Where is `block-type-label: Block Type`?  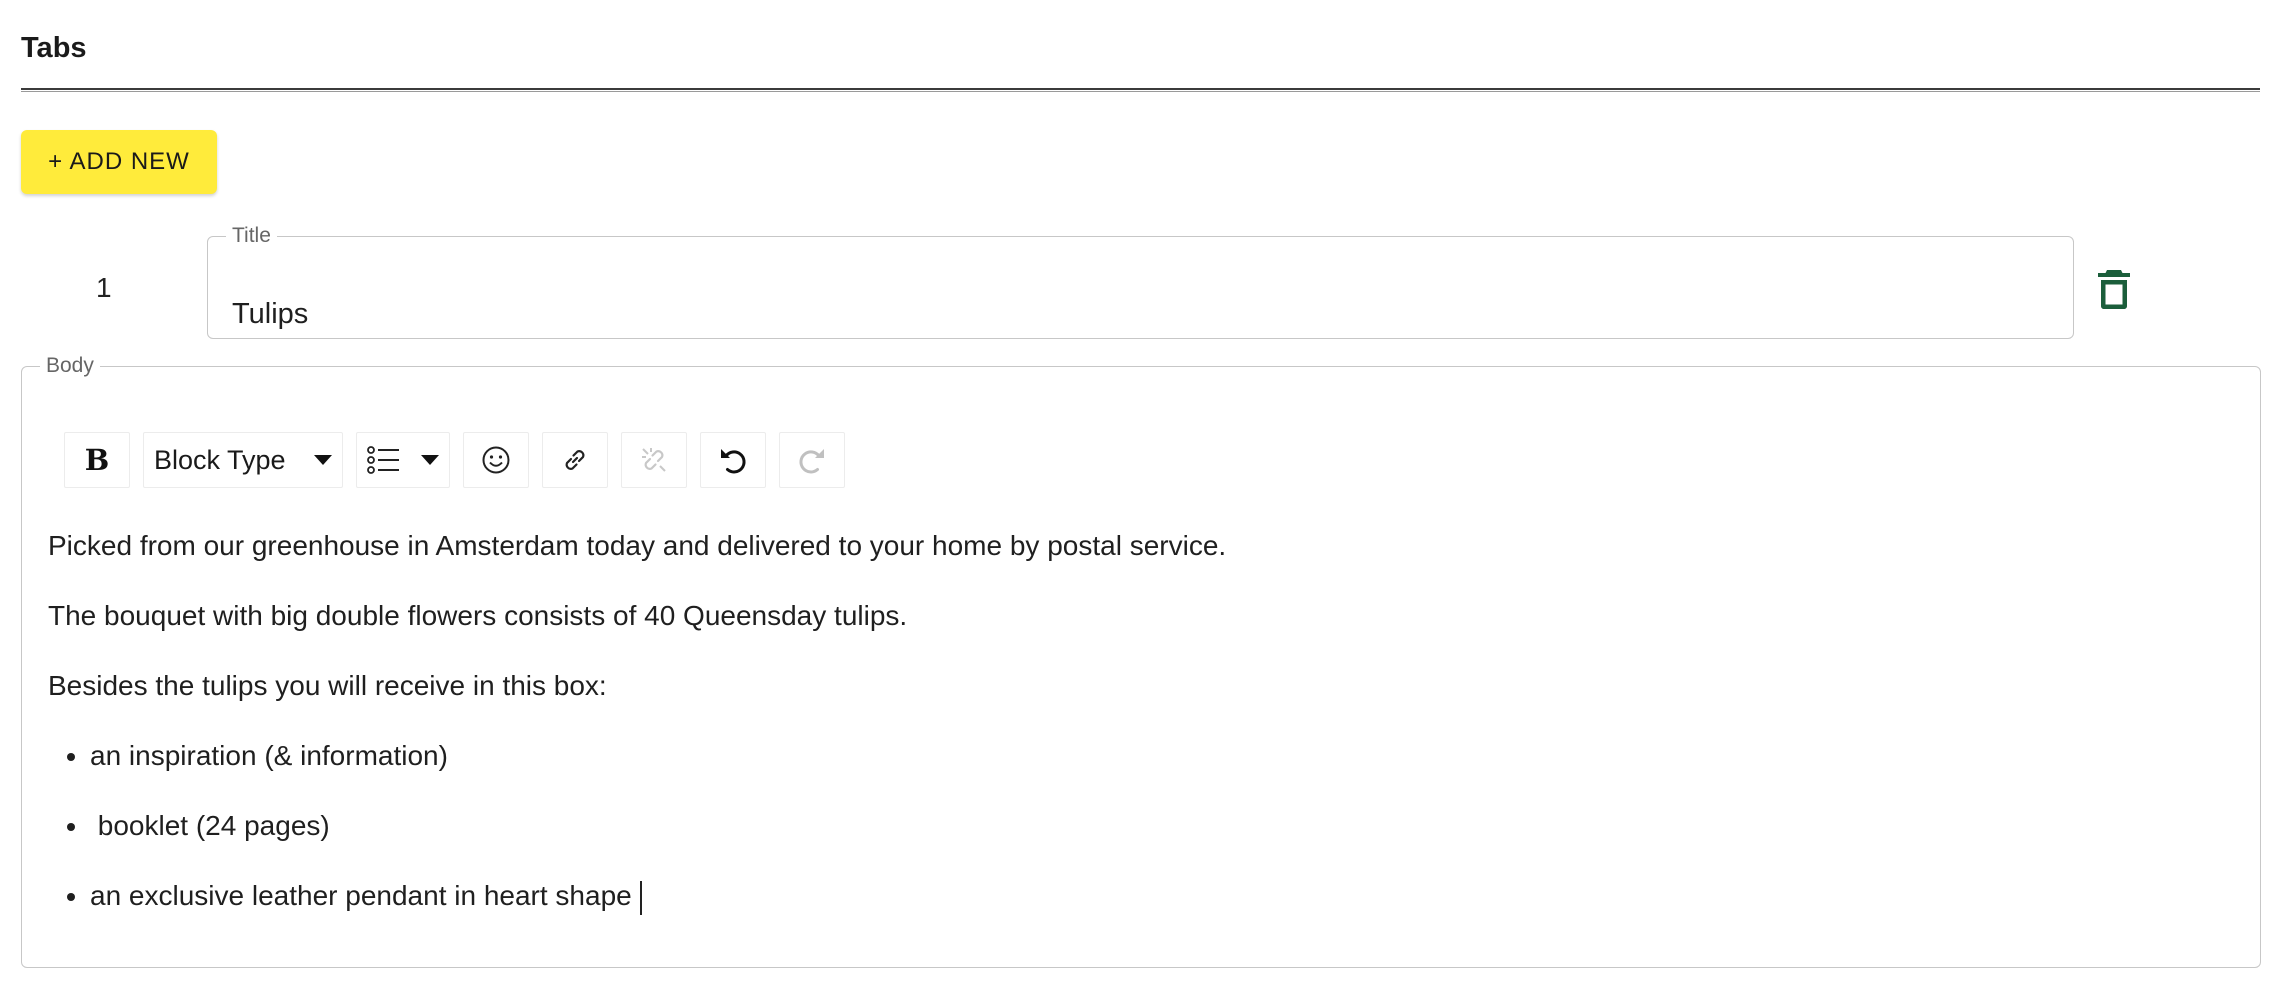 block-type-label: Block Type is located at coordinates (220, 459).